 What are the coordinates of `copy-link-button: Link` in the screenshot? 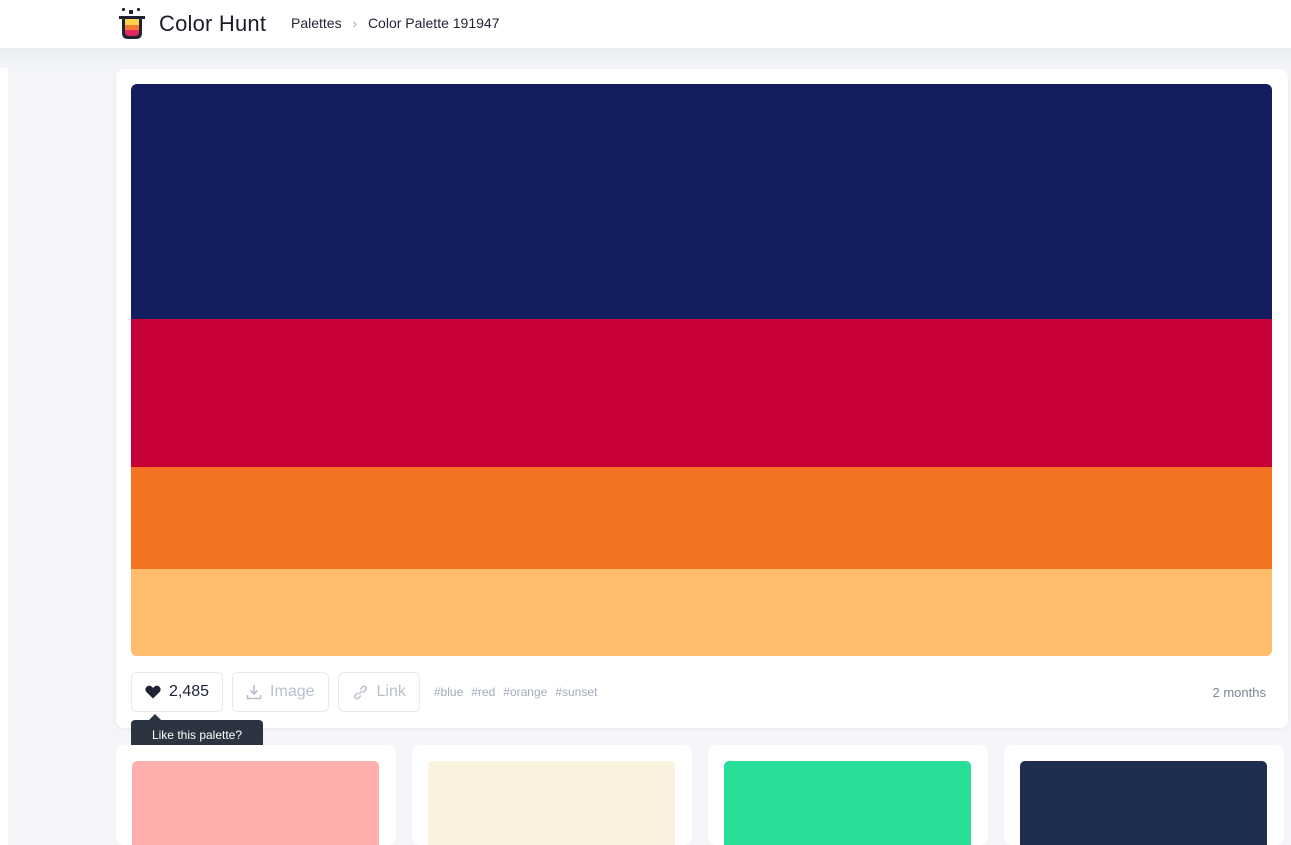 It's located at (378, 692).